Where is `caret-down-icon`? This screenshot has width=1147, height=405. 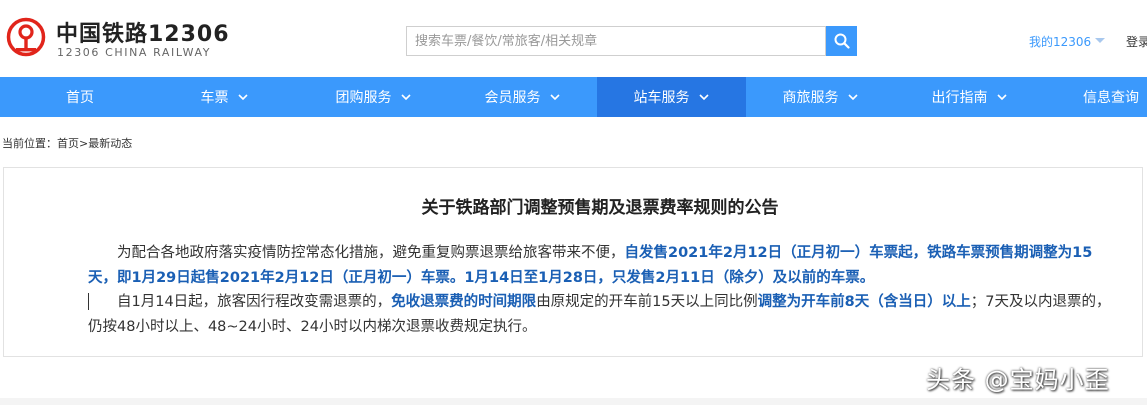 caret-down-icon is located at coordinates (1100, 40).